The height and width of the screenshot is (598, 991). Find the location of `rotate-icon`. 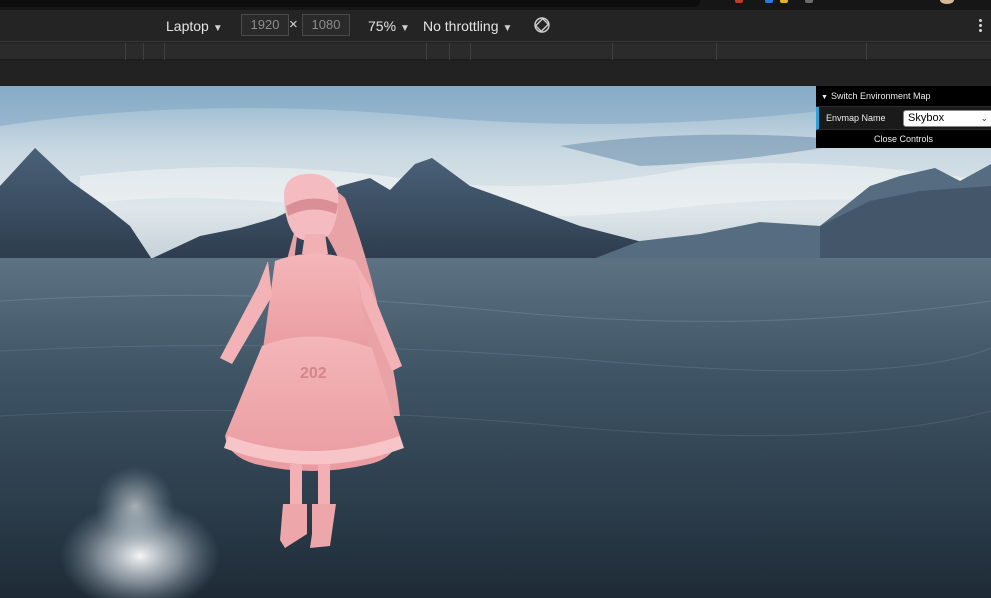

rotate-icon is located at coordinates (542, 25).